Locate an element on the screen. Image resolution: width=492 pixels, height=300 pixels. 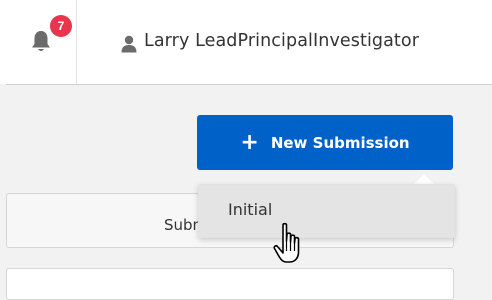
hand-pointer-cursor-icon is located at coordinates (286, 242).